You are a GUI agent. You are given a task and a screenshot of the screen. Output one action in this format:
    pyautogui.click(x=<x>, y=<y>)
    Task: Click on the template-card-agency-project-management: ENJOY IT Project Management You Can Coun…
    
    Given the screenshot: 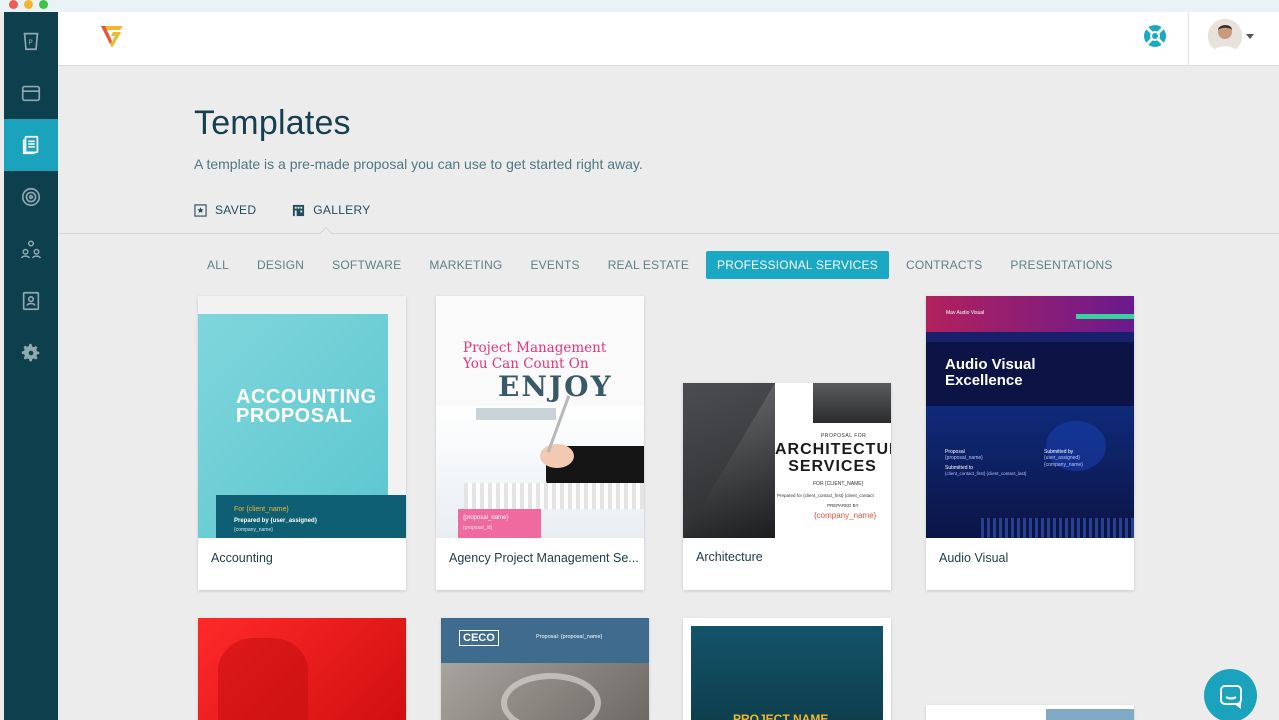 What is the action you would take?
    pyautogui.click(x=540, y=443)
    